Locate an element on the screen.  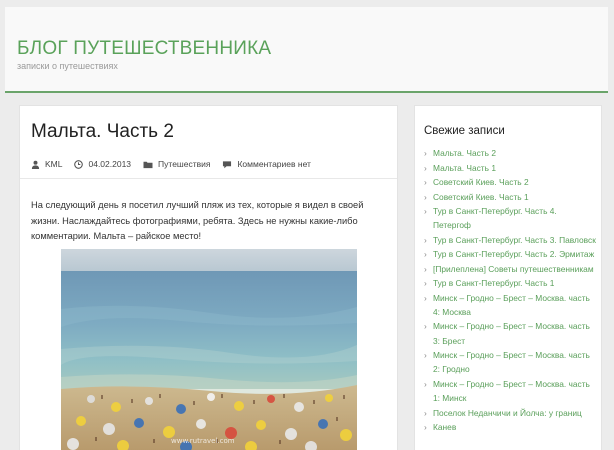
comment-icon is located at coordinates (227, 164).